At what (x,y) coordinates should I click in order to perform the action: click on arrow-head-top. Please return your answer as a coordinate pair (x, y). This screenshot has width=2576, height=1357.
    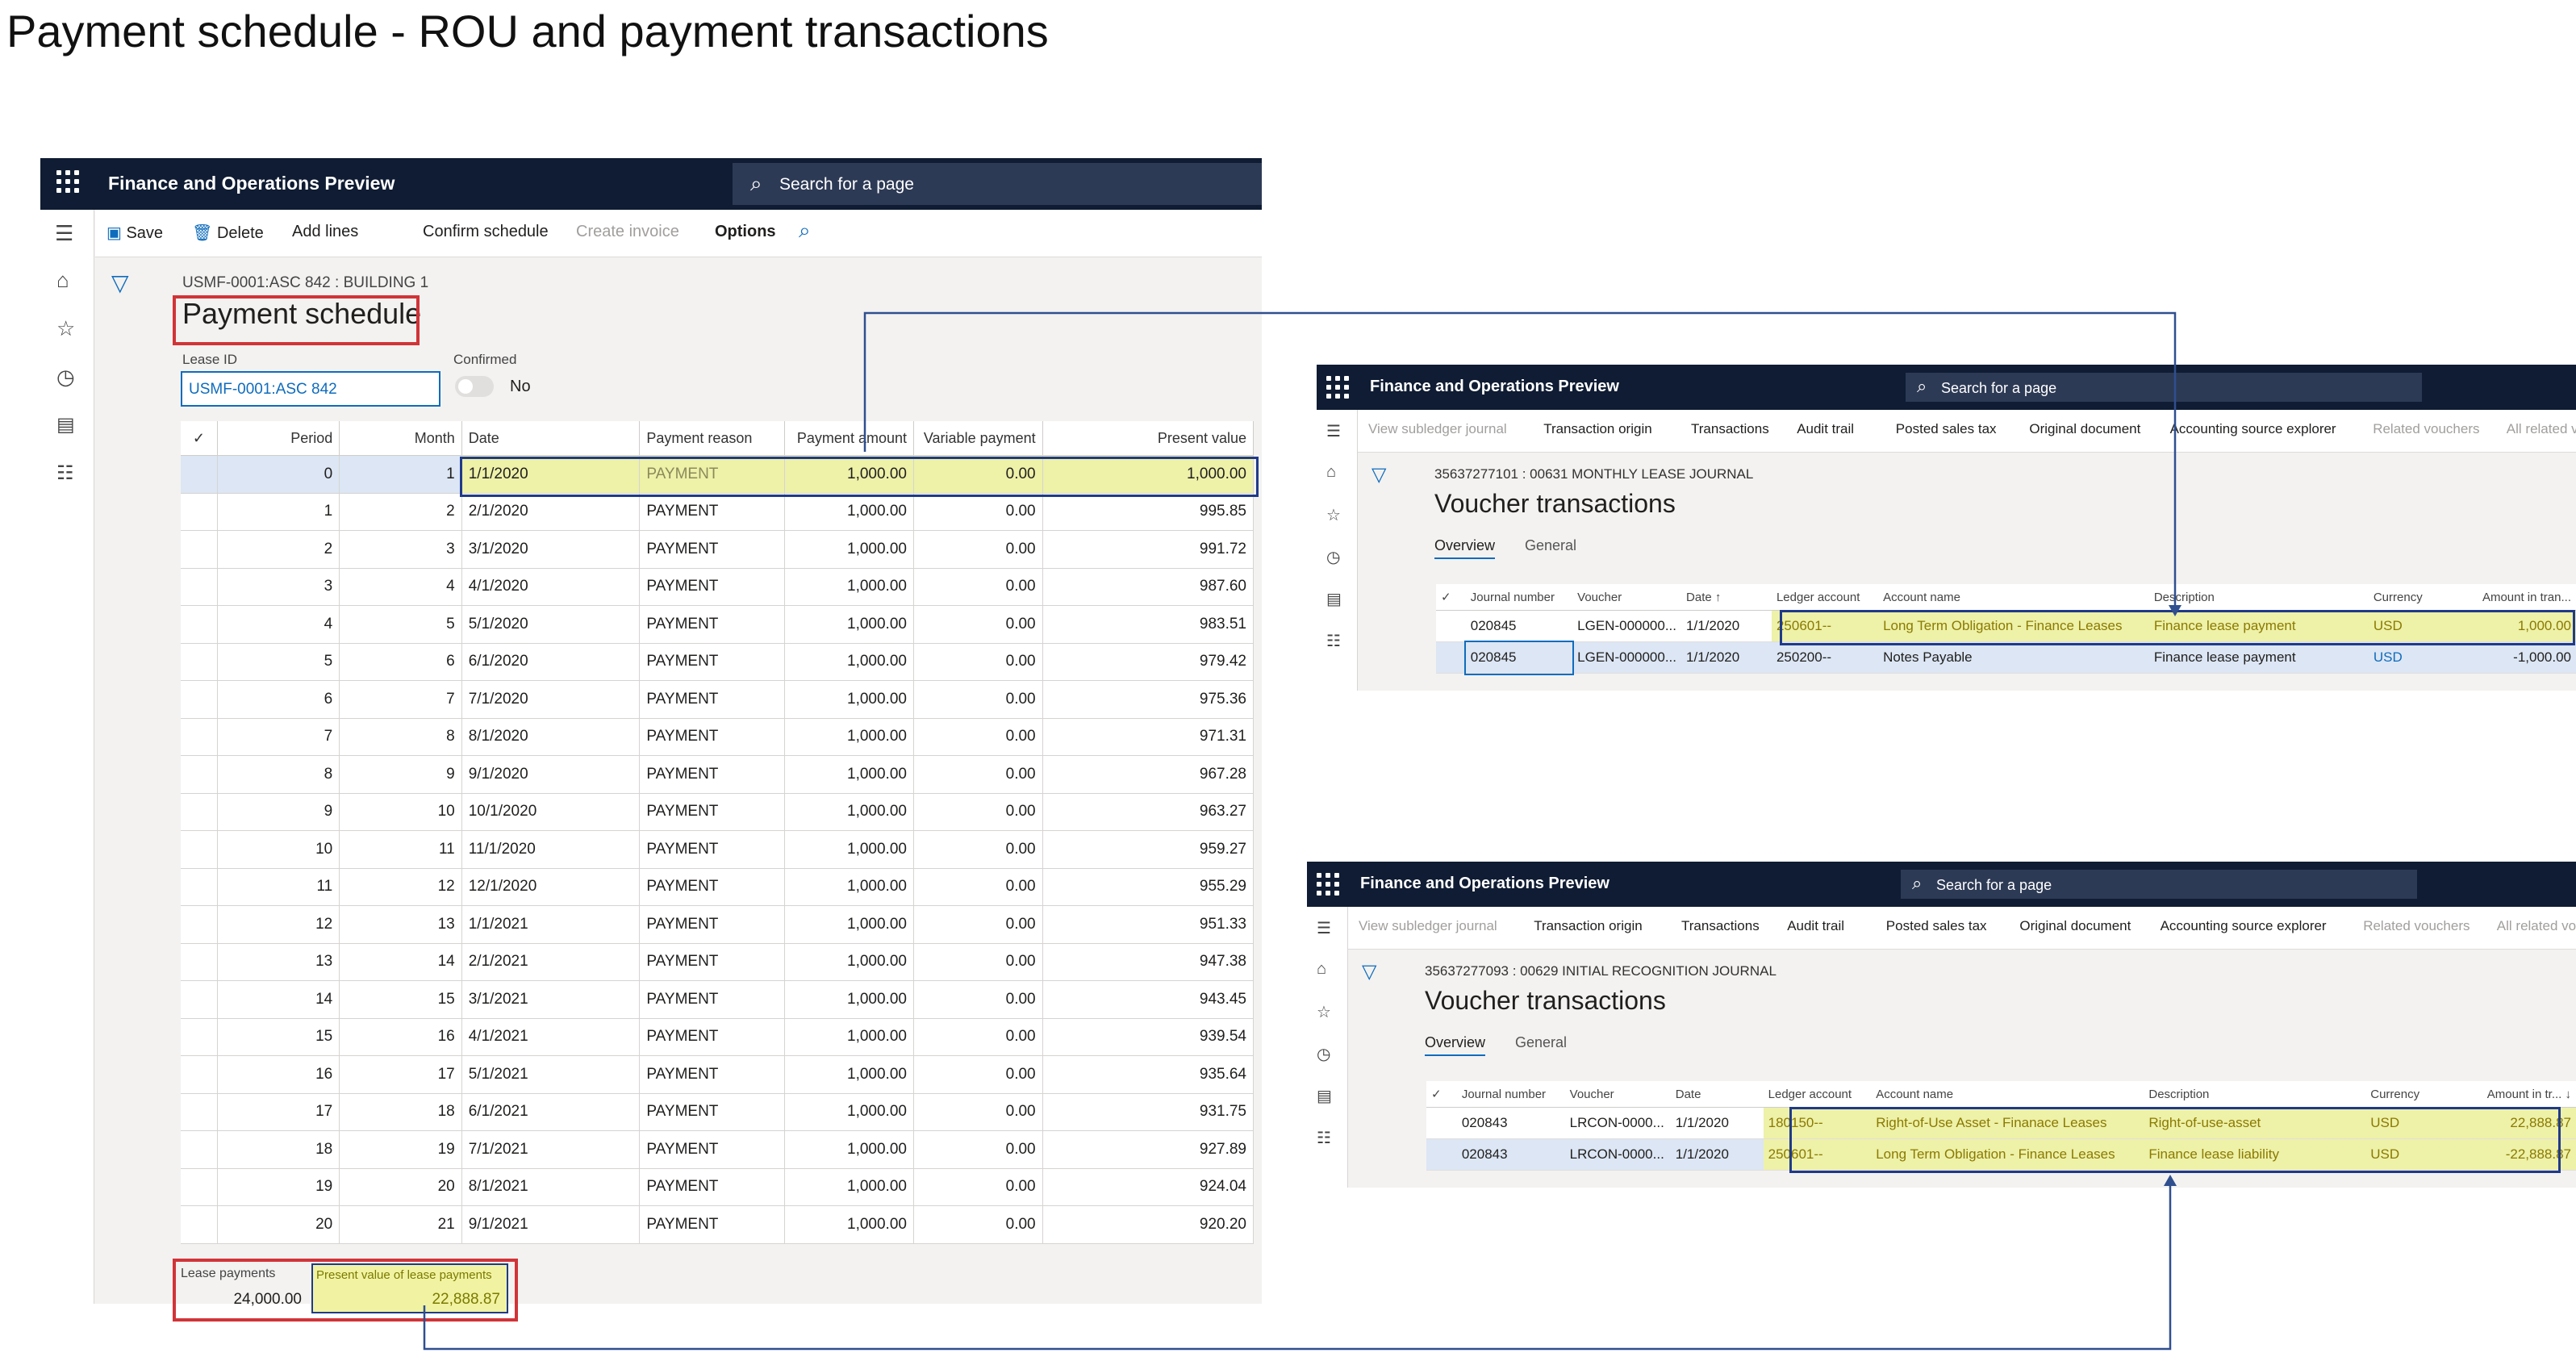
    Looking at the image, I should click on (2175, 610).